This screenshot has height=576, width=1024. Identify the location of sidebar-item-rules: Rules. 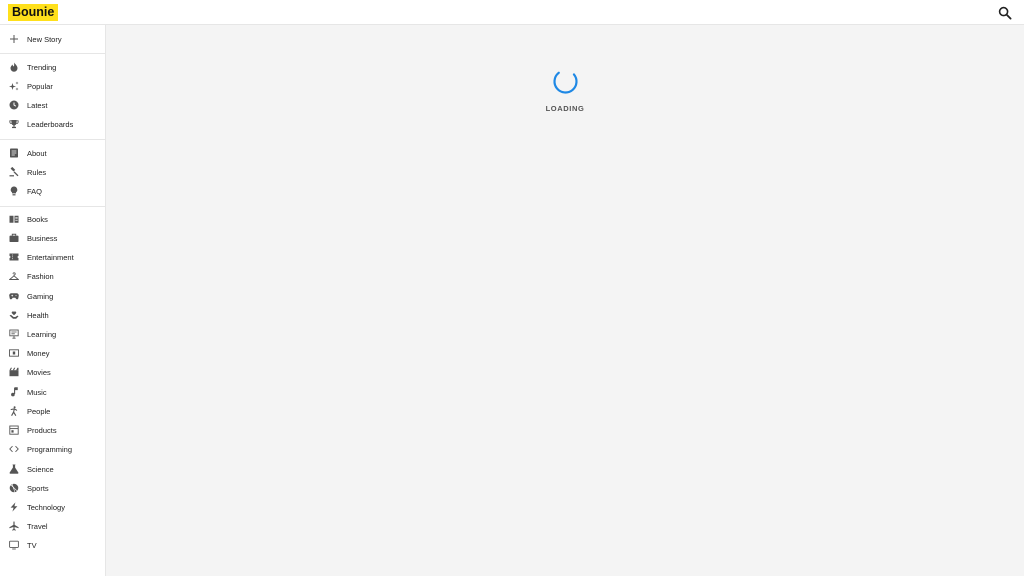
(52, 173).